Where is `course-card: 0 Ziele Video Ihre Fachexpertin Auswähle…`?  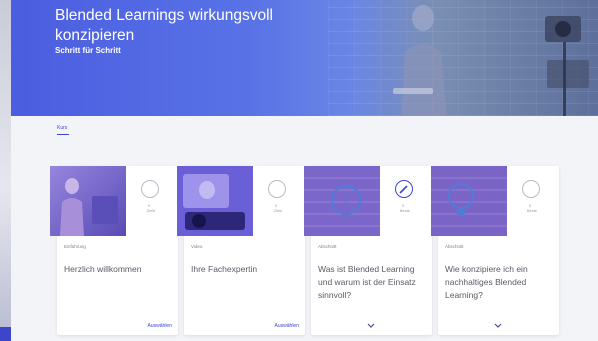 course-card: 0 Ziele Video Ihre Fachexpertin Auswähle… is located at coordinates (241, 250).